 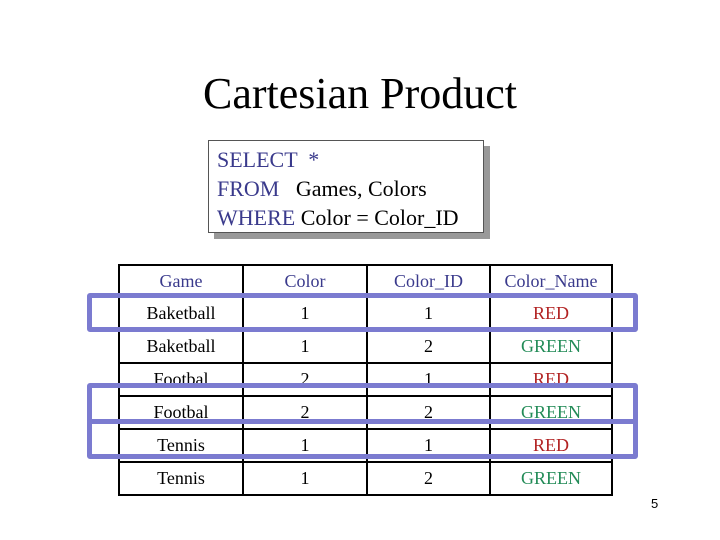 I want to click on sql-keyword-select: SELECT, so click(x=257, y=159).